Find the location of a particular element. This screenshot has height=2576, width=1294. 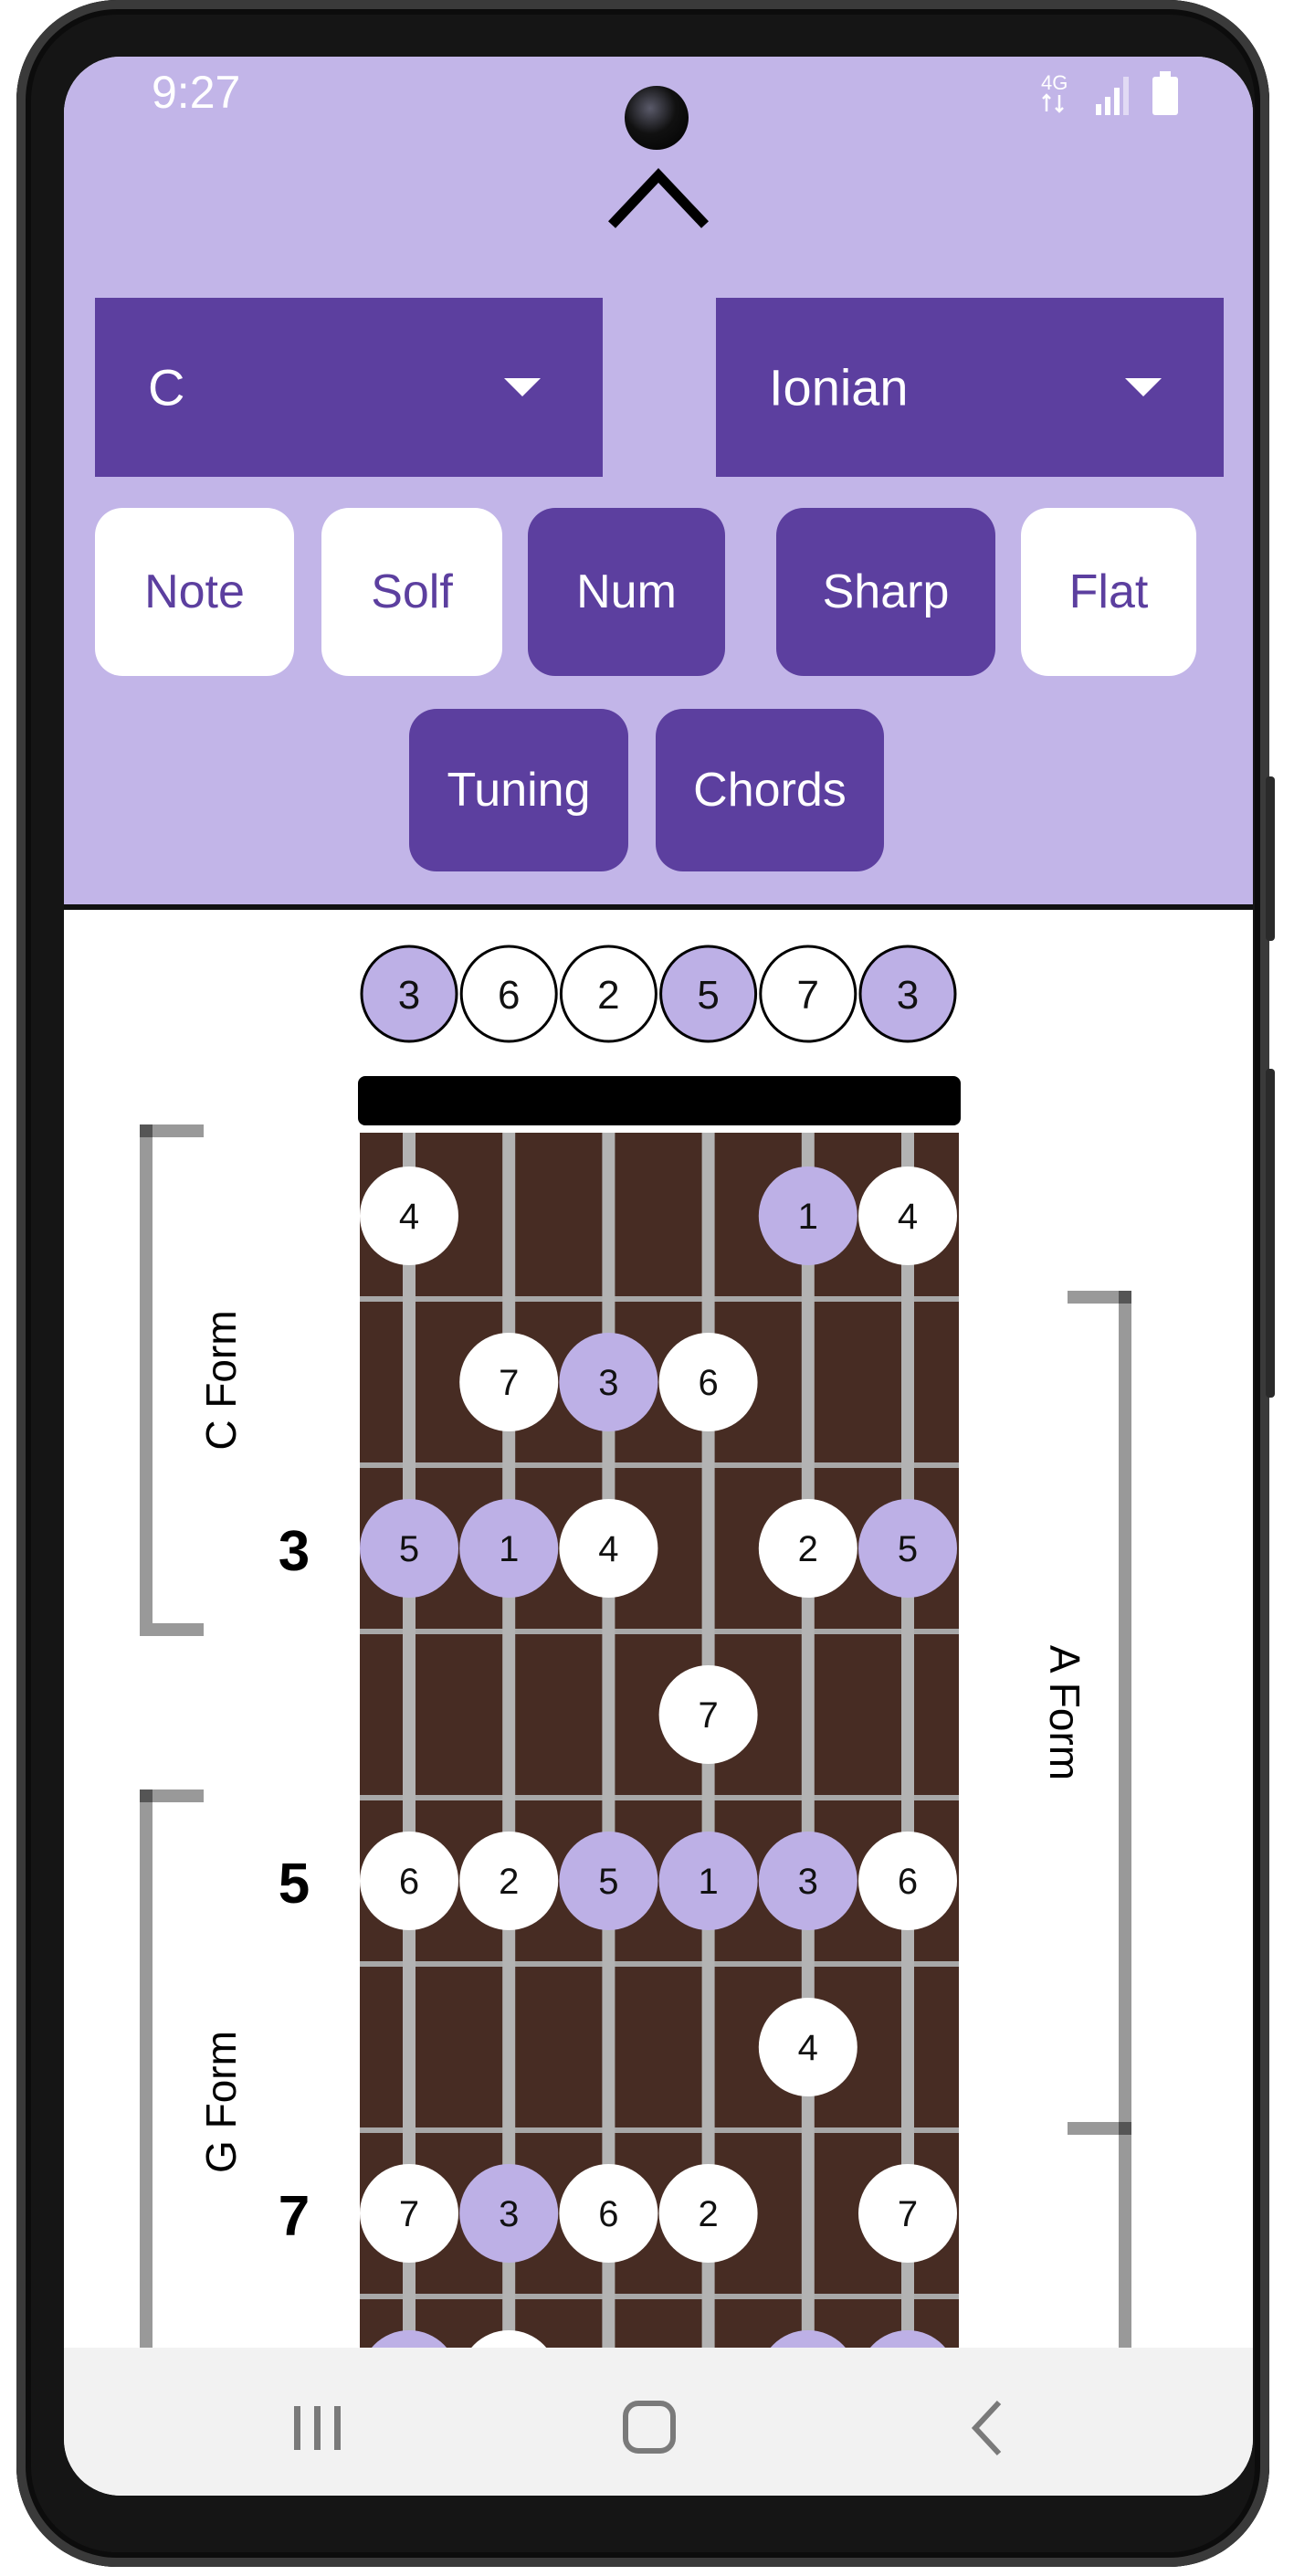

front-camera is located at coordinates (657, 118).